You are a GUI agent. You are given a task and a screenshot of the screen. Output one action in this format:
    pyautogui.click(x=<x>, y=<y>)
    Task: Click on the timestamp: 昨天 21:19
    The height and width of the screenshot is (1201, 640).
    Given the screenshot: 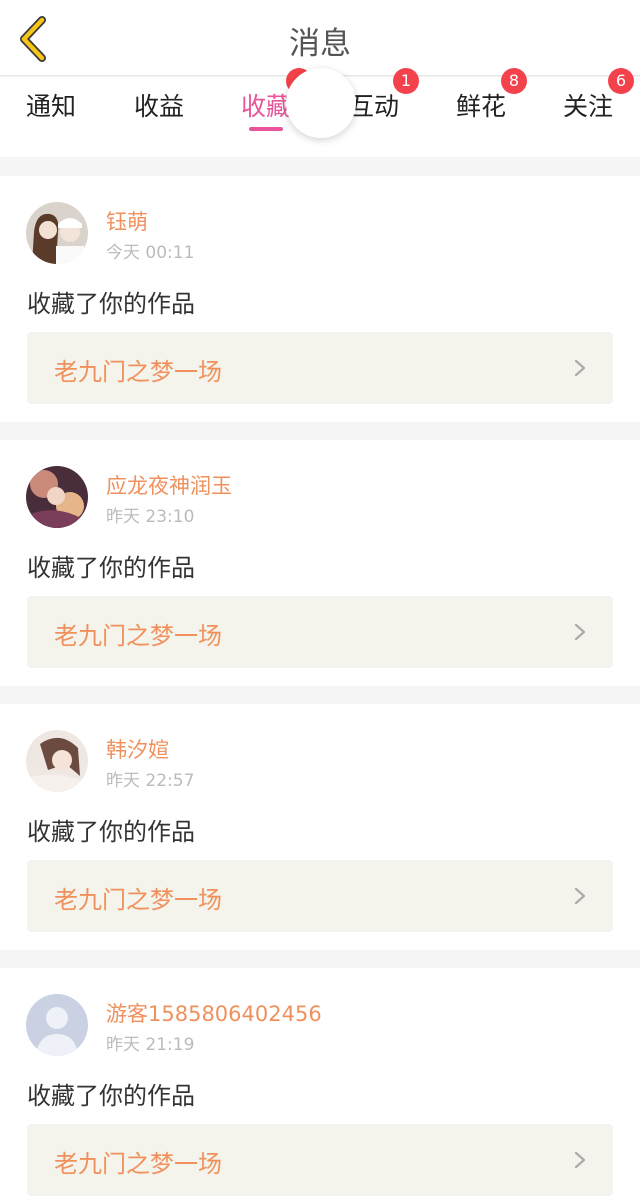 What is the action you would take?
    pyautogui.click(x=150, y=1045)
    